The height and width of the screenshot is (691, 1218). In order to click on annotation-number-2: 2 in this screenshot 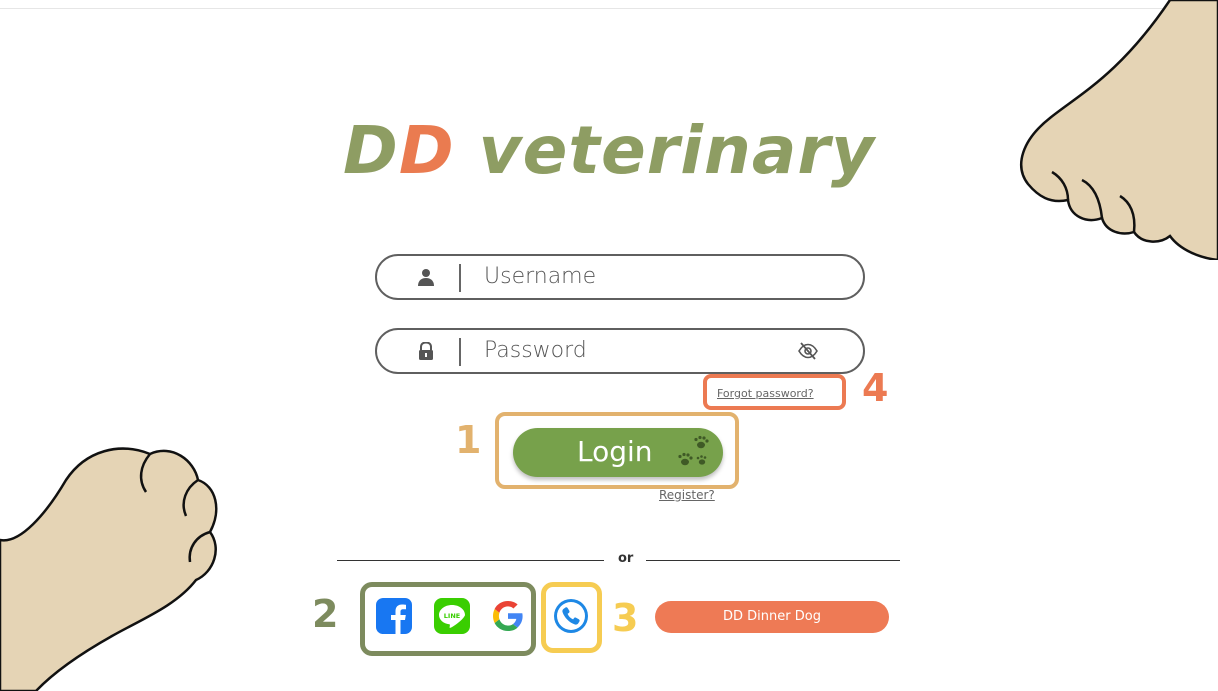, I will do `click(325, 614)`.